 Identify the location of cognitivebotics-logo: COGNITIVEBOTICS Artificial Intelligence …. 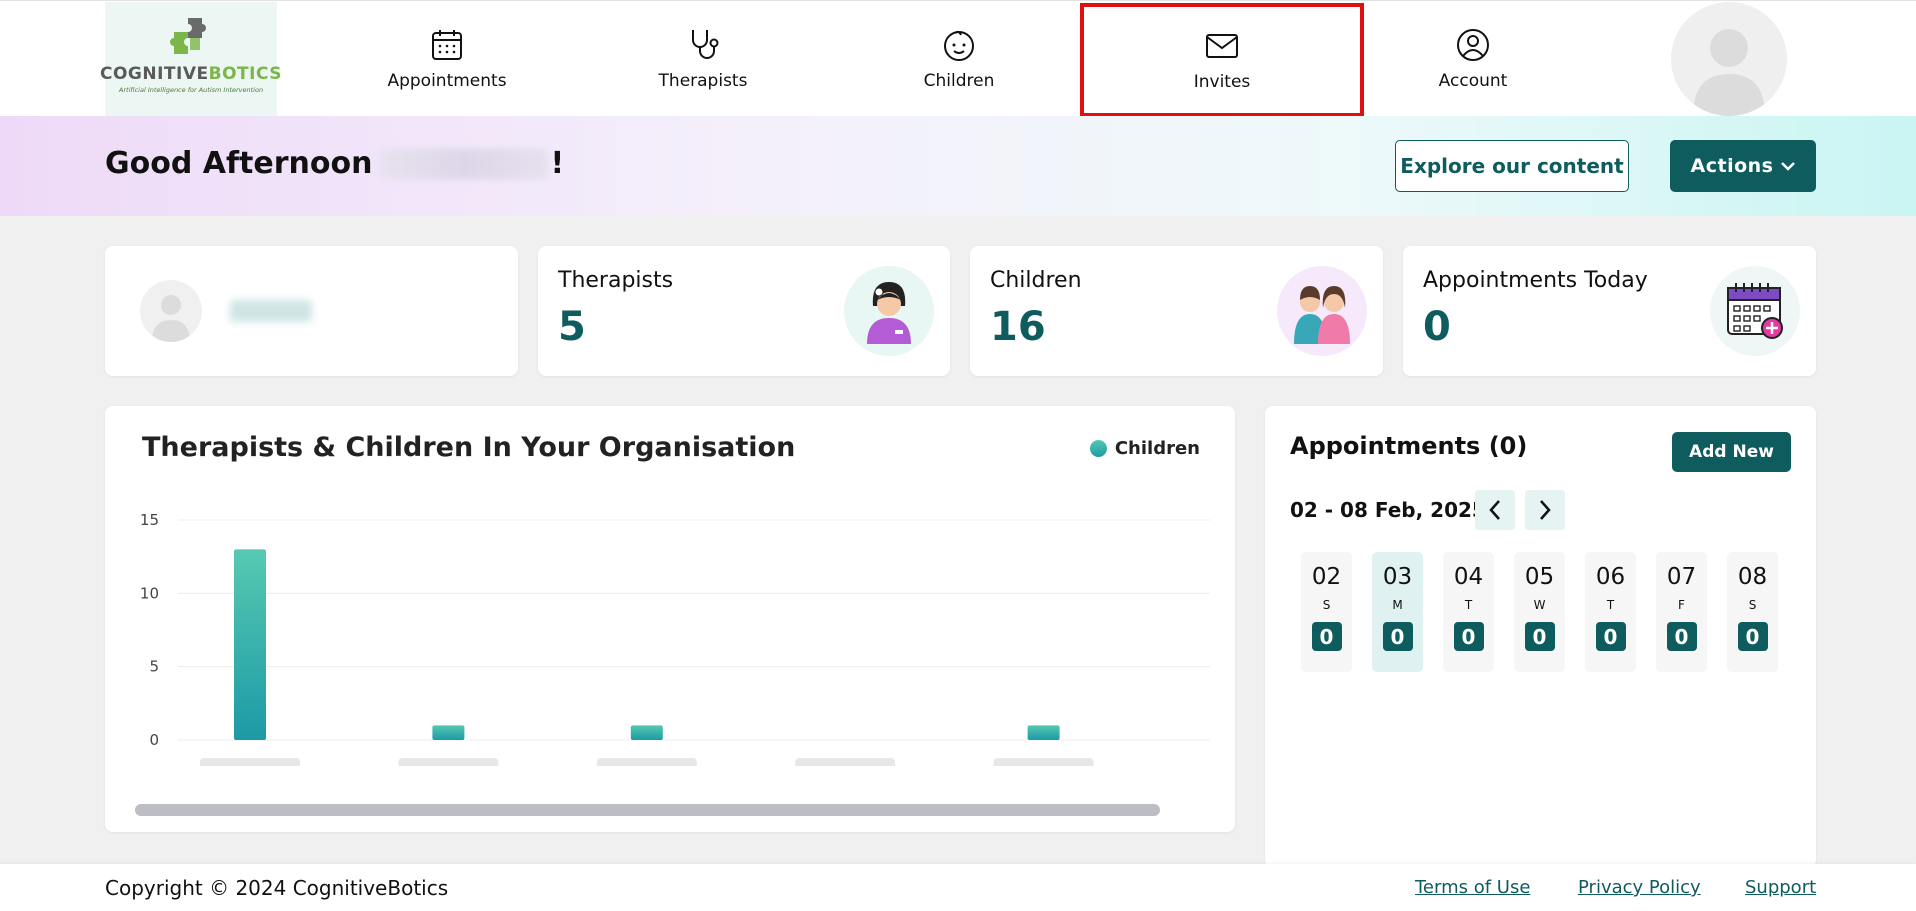
(190, 59).